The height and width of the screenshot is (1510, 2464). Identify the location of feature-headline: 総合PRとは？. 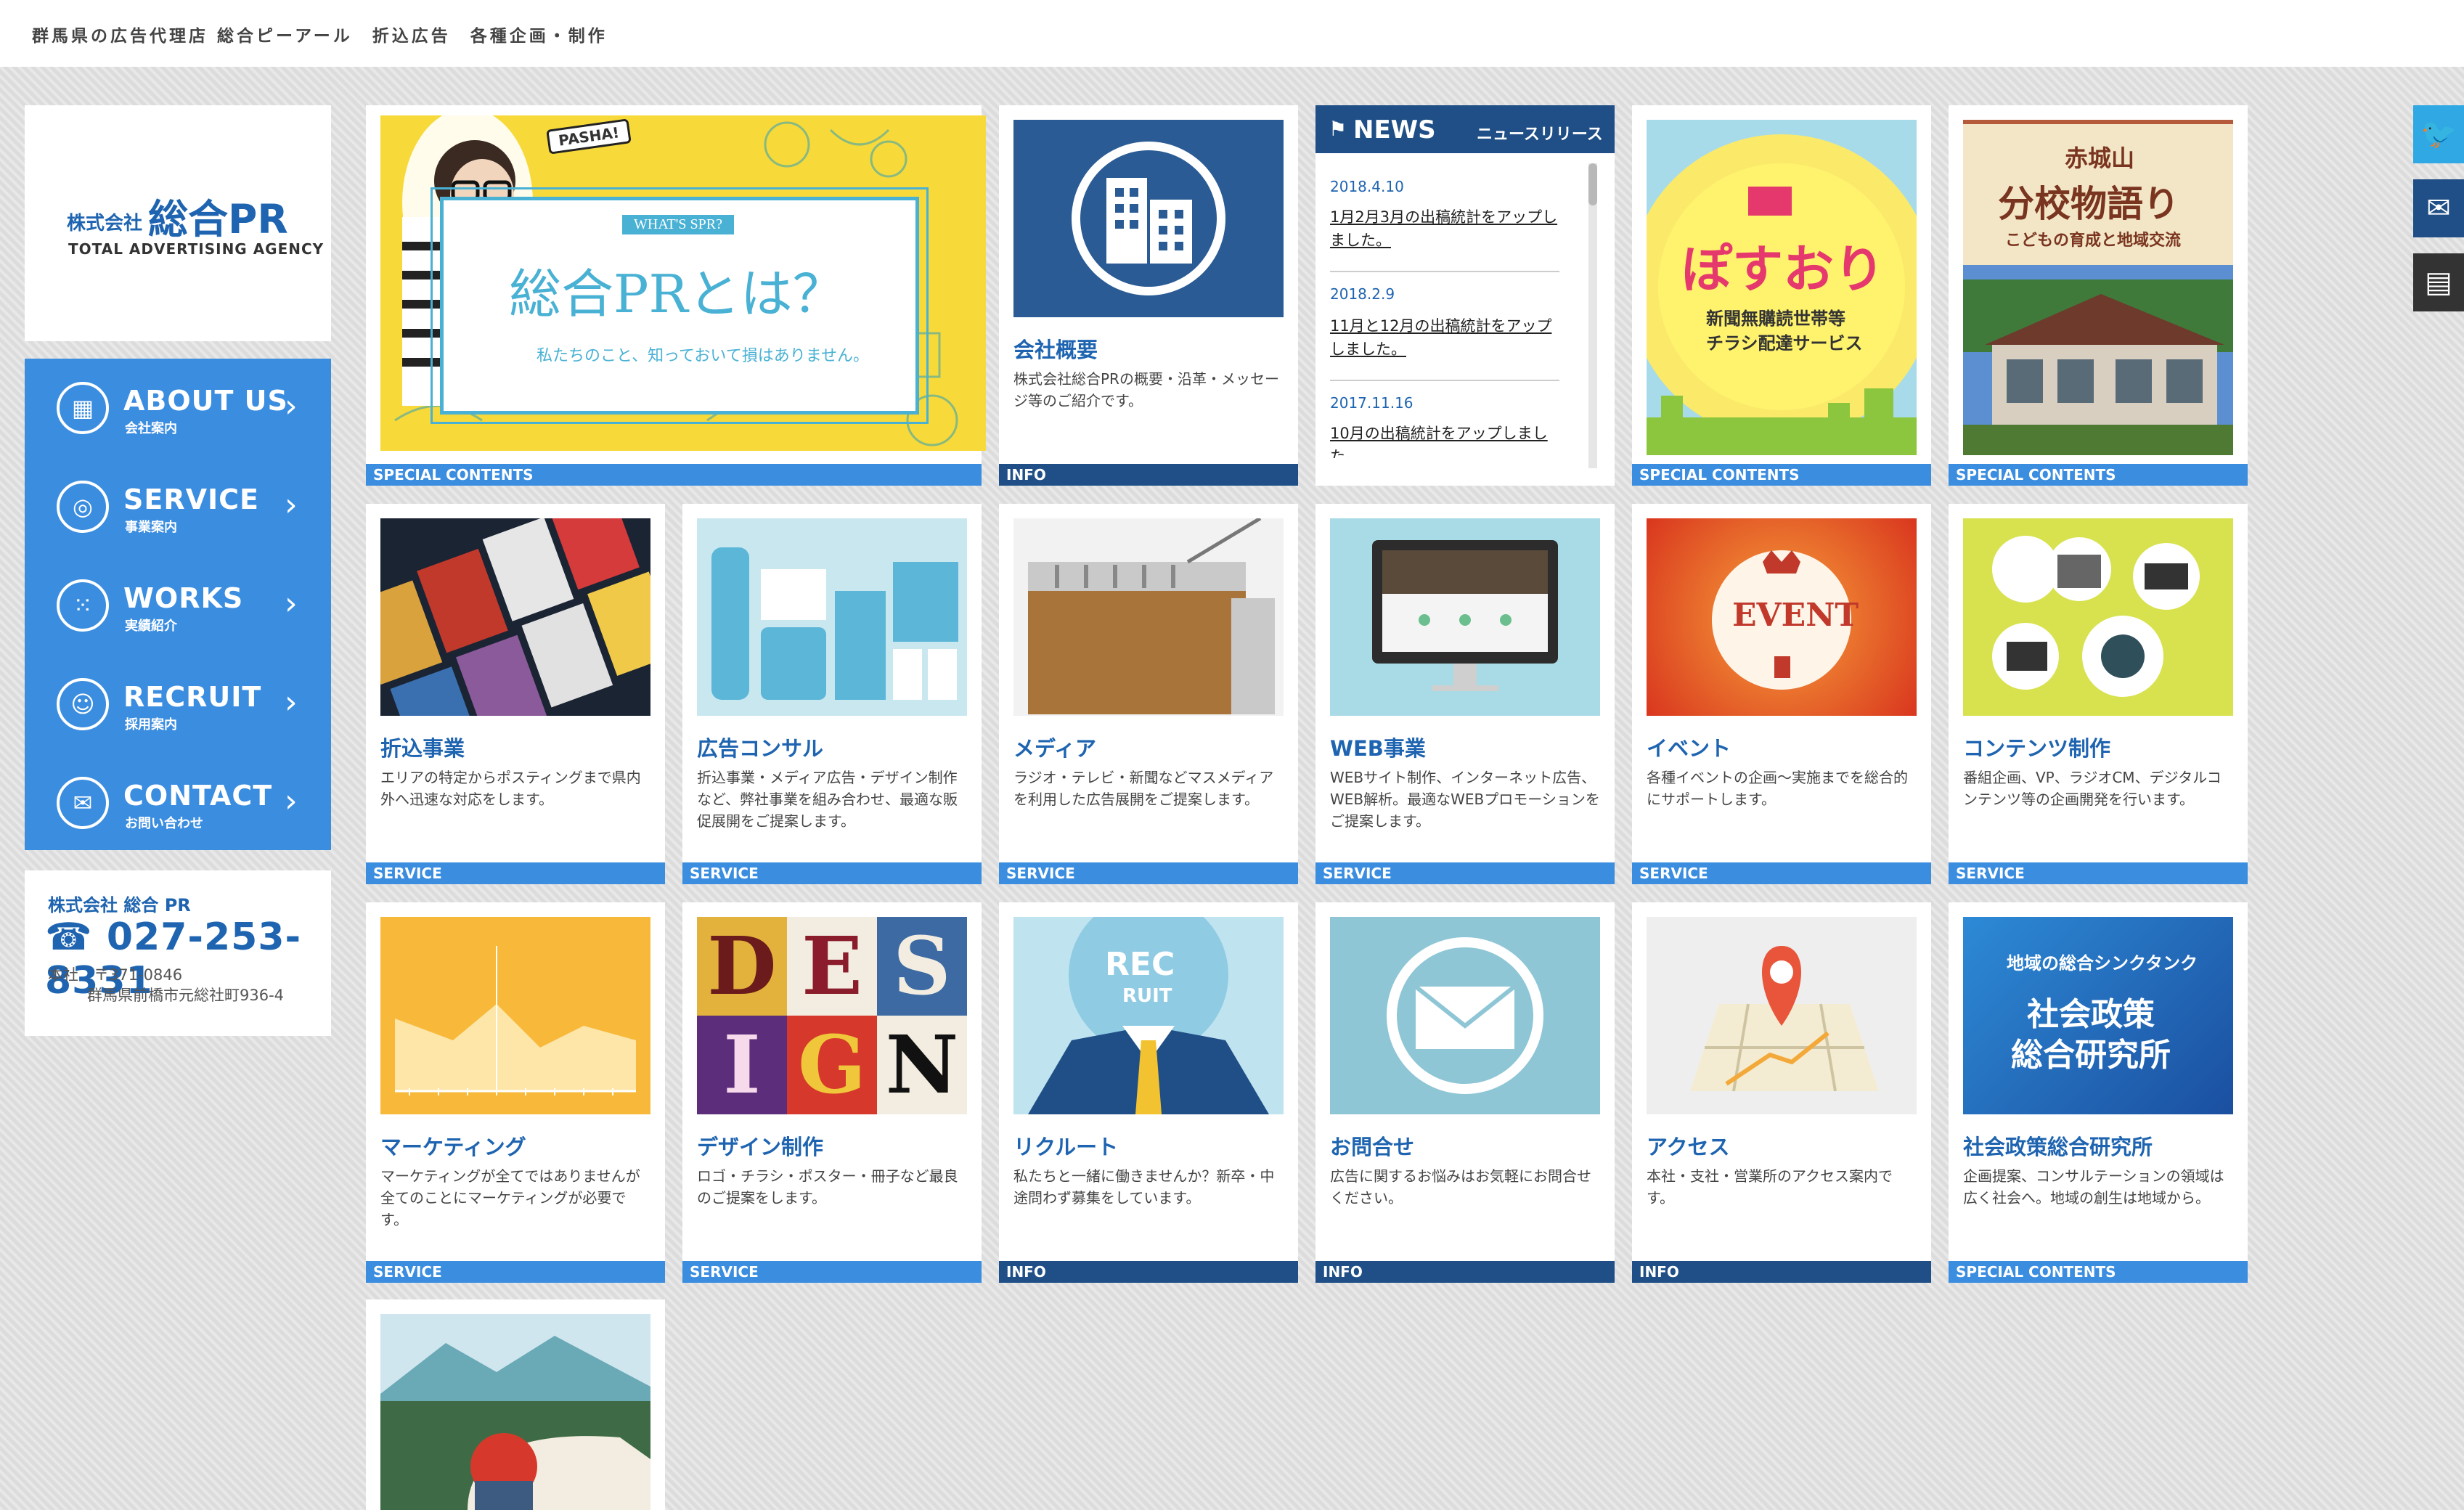
(677, 294).